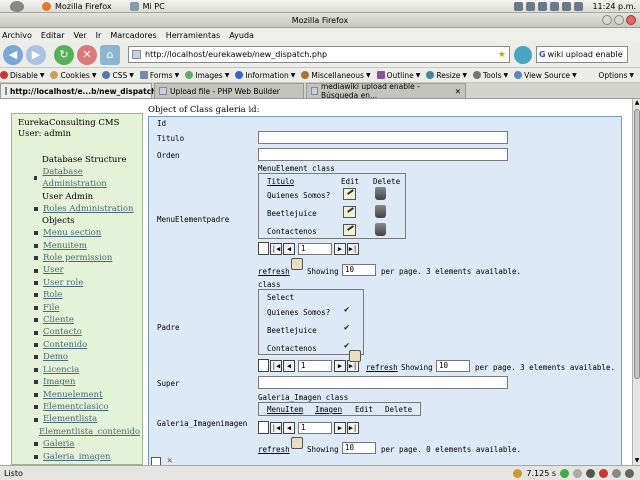  What do you see at coordinates (340, 365) in the screenshot?
I see `next-page-icon: ▶` at bounding box center [340, 365].